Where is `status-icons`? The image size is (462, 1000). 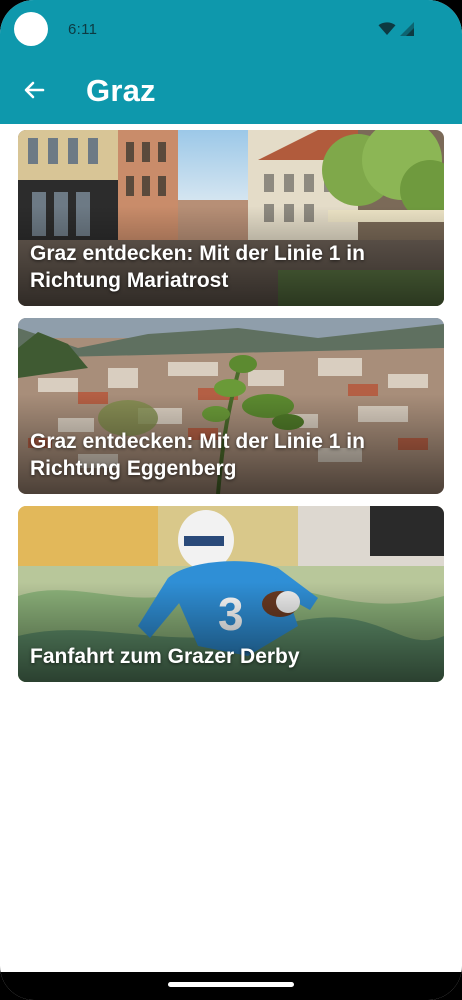 status-icons is located at coordinates (396, 29).